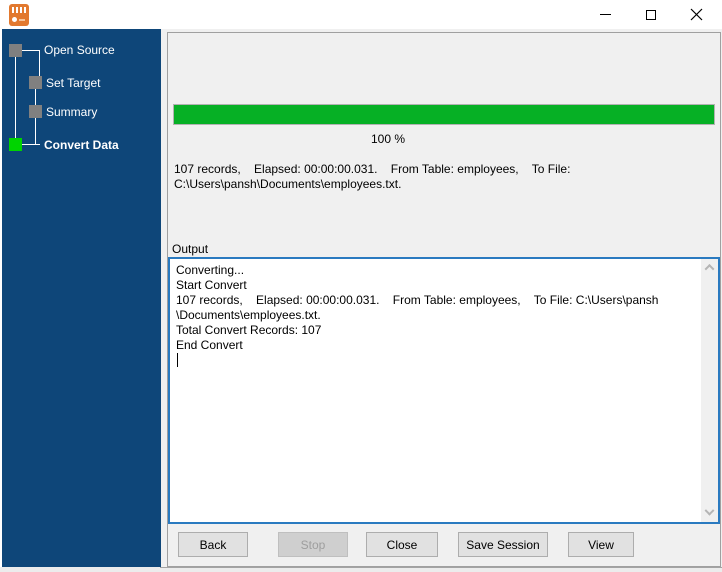 The image size is (722, 572). What do you see at coordinates (15, 144) in the screenshot?
I see `step-icon-convert-data-active` at bounding box center [15, 144].